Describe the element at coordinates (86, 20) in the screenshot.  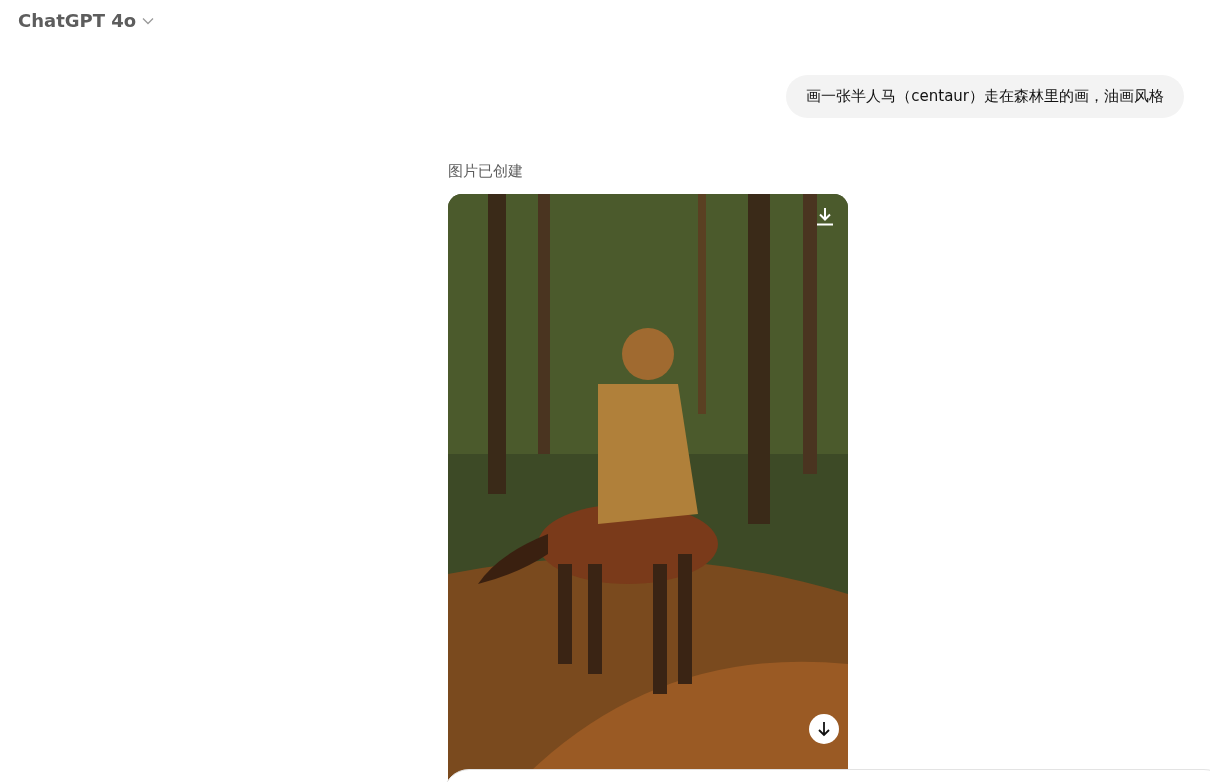
I see `model-selector: ChatGPT 4o` at that location.